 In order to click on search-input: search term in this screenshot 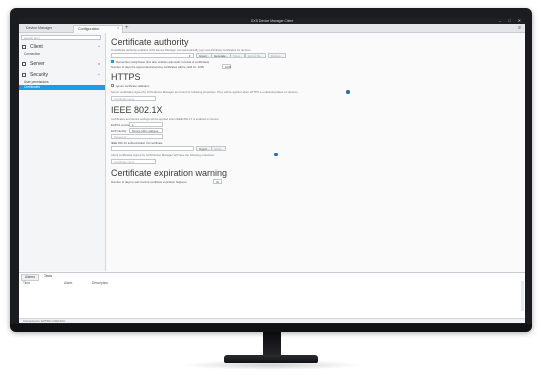, I will do `click(61, 37)`.